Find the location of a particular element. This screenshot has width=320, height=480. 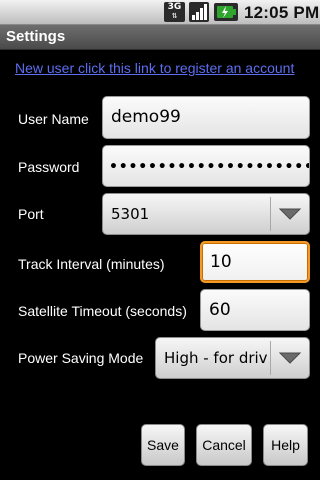

password-field: •••••••••••••••••••••• is located at coordinates (206, 166).